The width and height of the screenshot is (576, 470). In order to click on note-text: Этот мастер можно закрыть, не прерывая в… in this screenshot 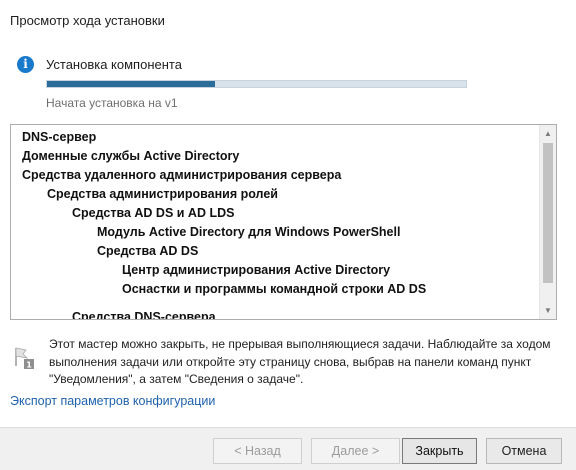, I will do `click(300, 361)`.